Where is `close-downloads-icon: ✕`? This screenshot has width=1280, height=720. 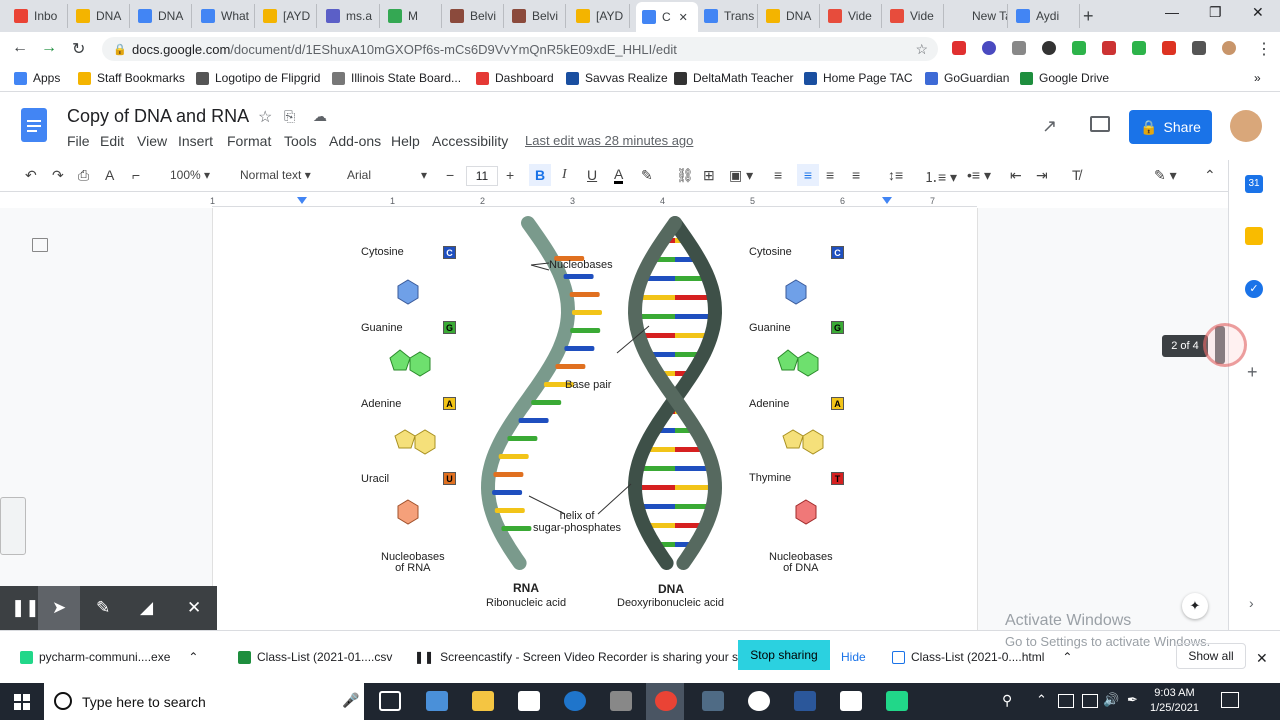 close-downloads-icon: ✕ is located at coordinates (1262, 658).